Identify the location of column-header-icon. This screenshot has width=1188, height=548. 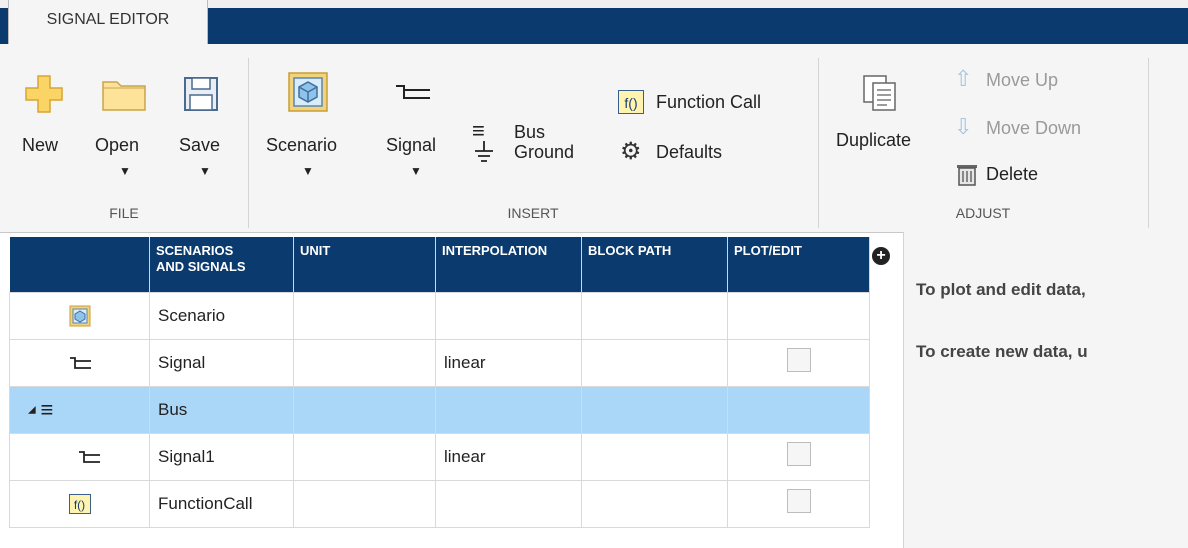
(79, 264).